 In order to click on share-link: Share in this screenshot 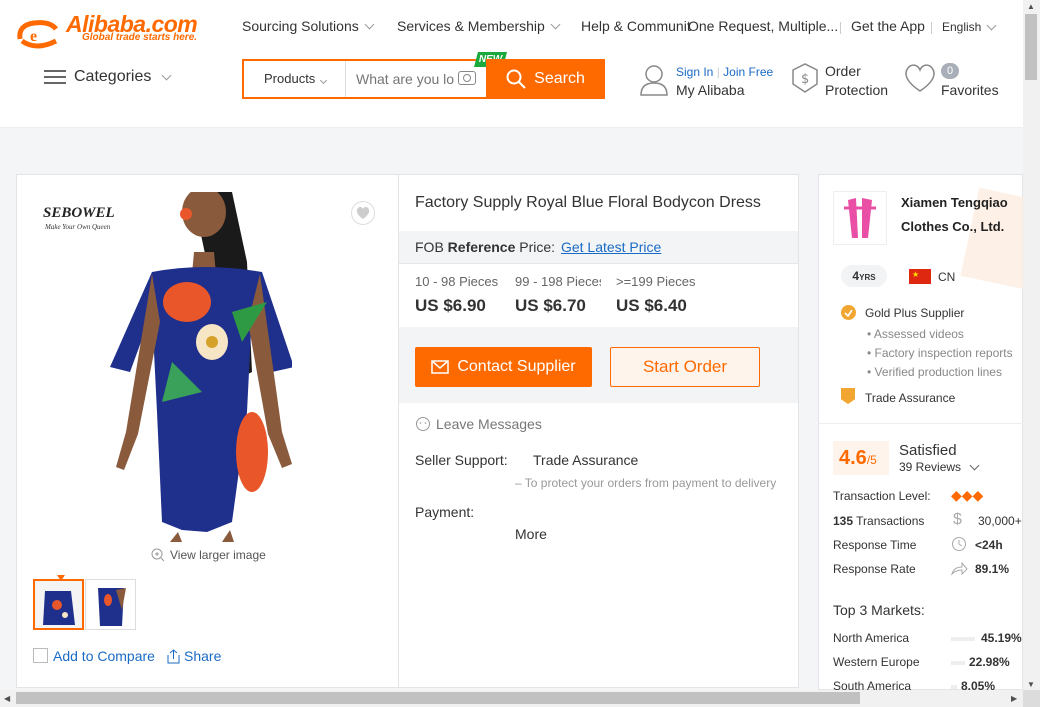, I will do `click(193, 656)`.